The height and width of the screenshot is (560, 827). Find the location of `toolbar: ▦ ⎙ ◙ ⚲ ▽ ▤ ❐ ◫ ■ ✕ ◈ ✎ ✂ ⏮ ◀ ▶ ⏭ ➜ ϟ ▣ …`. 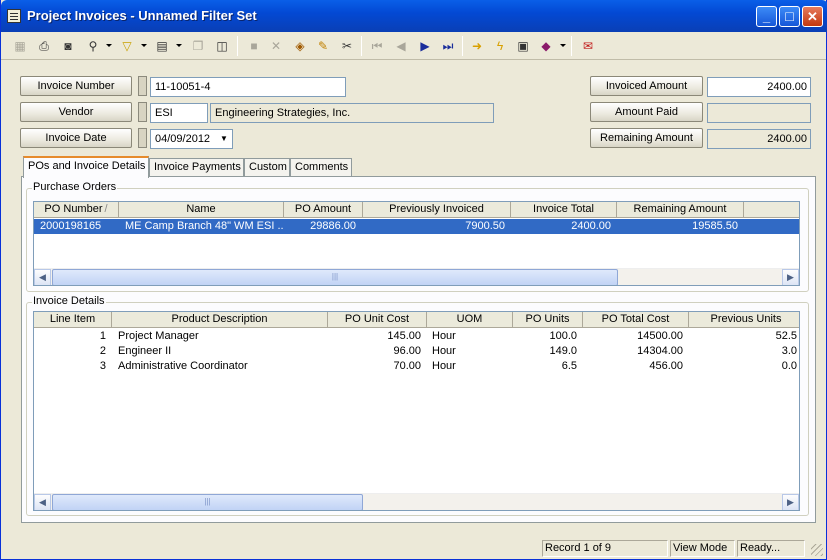

toolbar: ▦ ⎙ ◙ ⚲ ▽ ▤ ❐ ◫ ■ ✕ ◈ ✎ ✂ ⏮ ◀ ▶ ⏭ ➜ ϟ ▣ … is located at coordinates (413, 46).